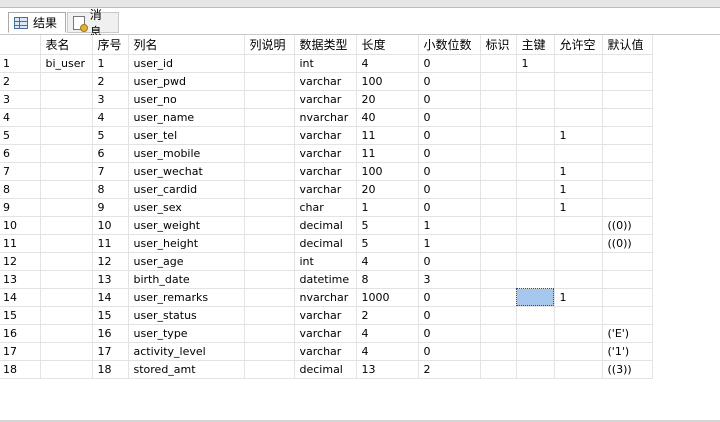 The height and width of the screenshot is (422, 720). What do you see at coordinates (326, 99) in the screenshot?
I see `table-row: 3 3 user_no varchar 20 0` at bounding box center [326, 99].